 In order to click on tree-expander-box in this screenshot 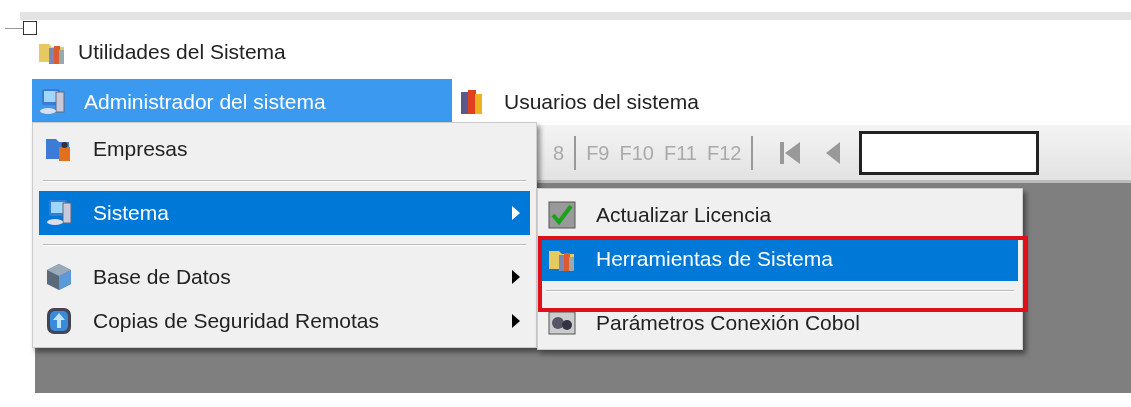, I will do `click(30, 28)`.